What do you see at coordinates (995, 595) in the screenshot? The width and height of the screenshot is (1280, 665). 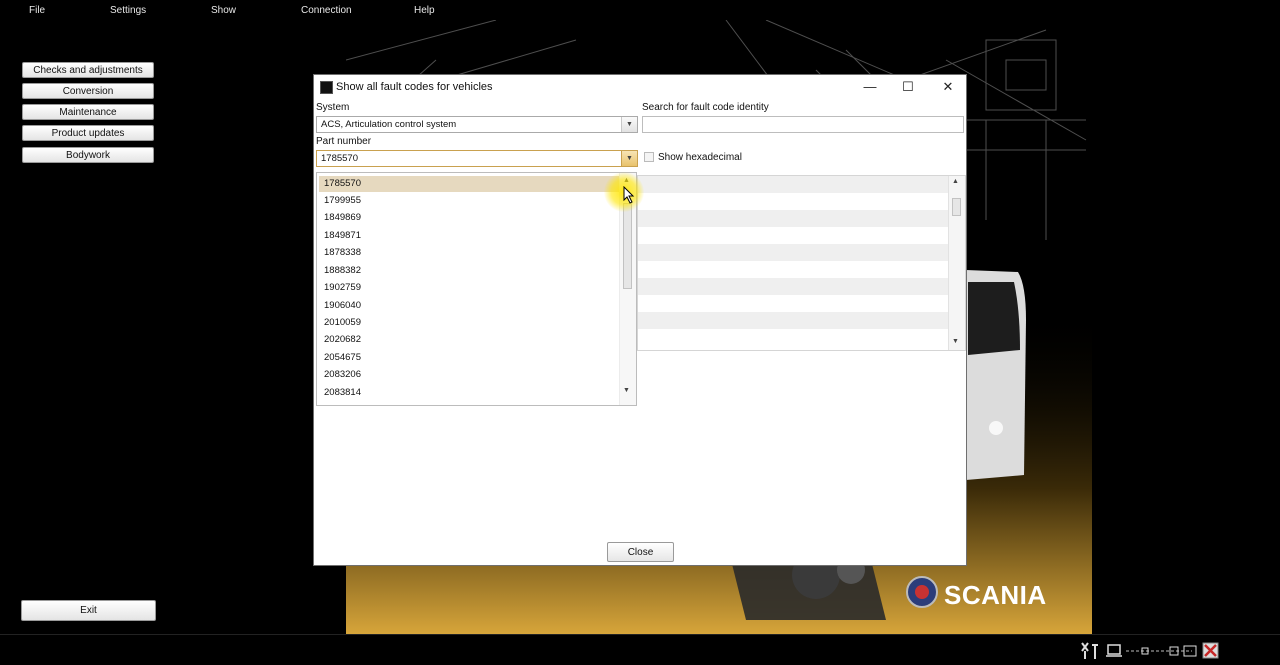 I see `scania-wordmark: SCANIA` at bounding box center [995, 595].